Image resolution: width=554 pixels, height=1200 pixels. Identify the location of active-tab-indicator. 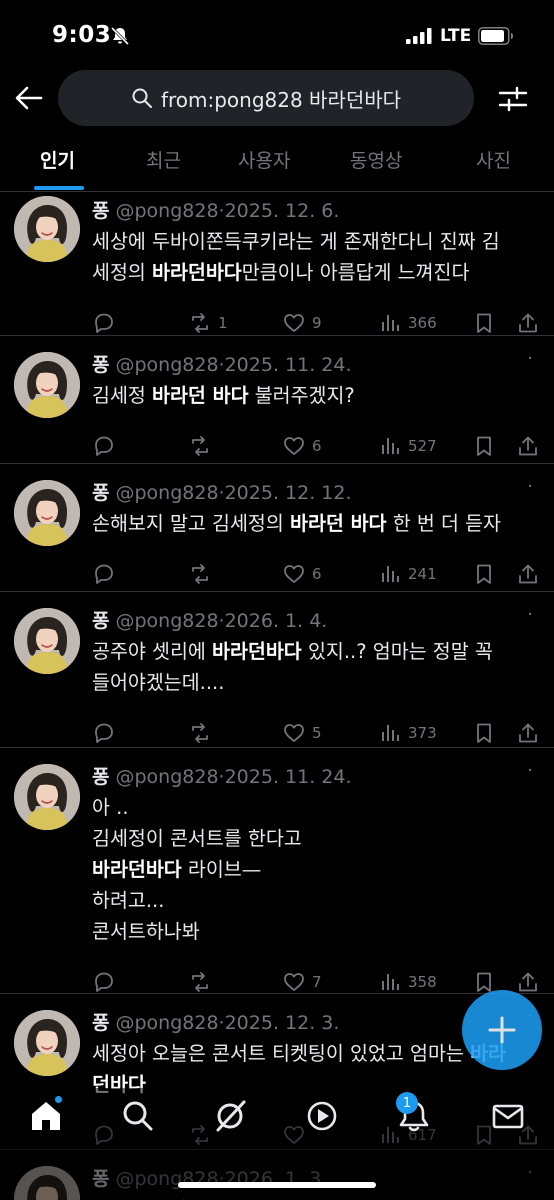
(59, 188).